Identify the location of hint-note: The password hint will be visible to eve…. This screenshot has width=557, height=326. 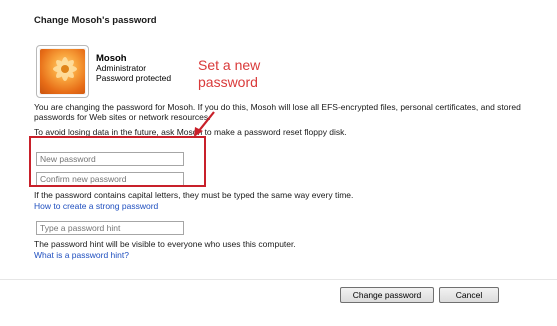
(165, 244).